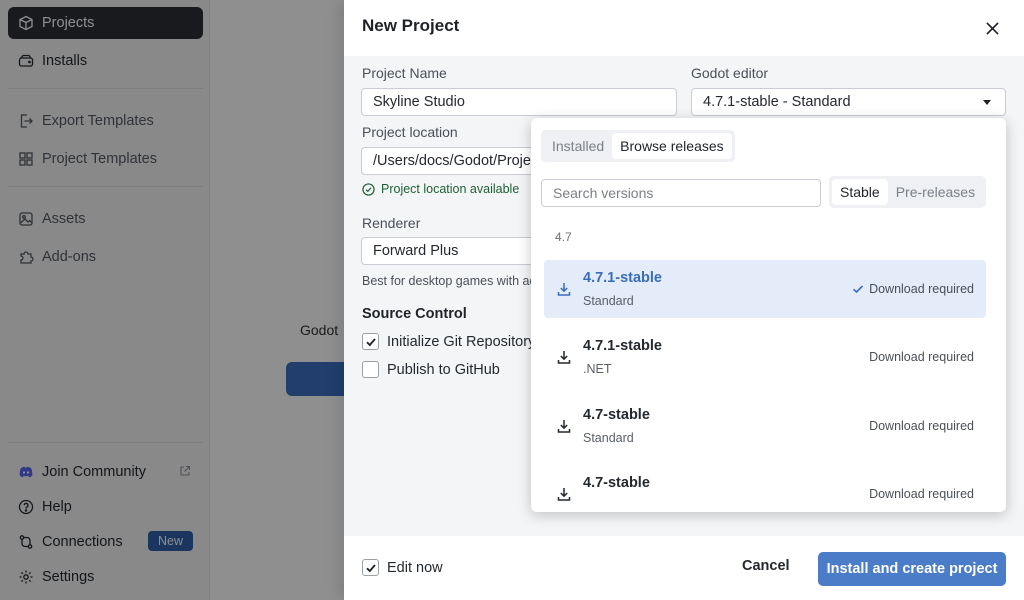 This screenshot has width=1024, height=600. What do you see at coordinates (765, 357) in the screenshot?
I see `version-row: 4.7.1-stable .NET Download required` at bounding box center [765, 357].